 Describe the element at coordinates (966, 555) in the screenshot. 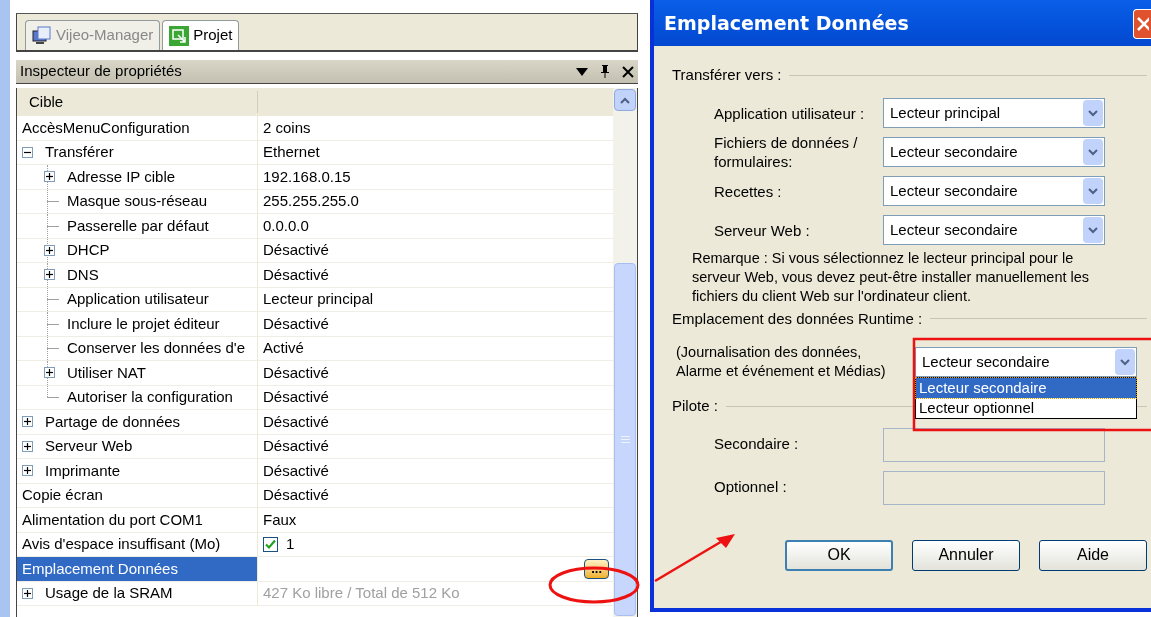

I see `dialog-button: Annuler` at that location.